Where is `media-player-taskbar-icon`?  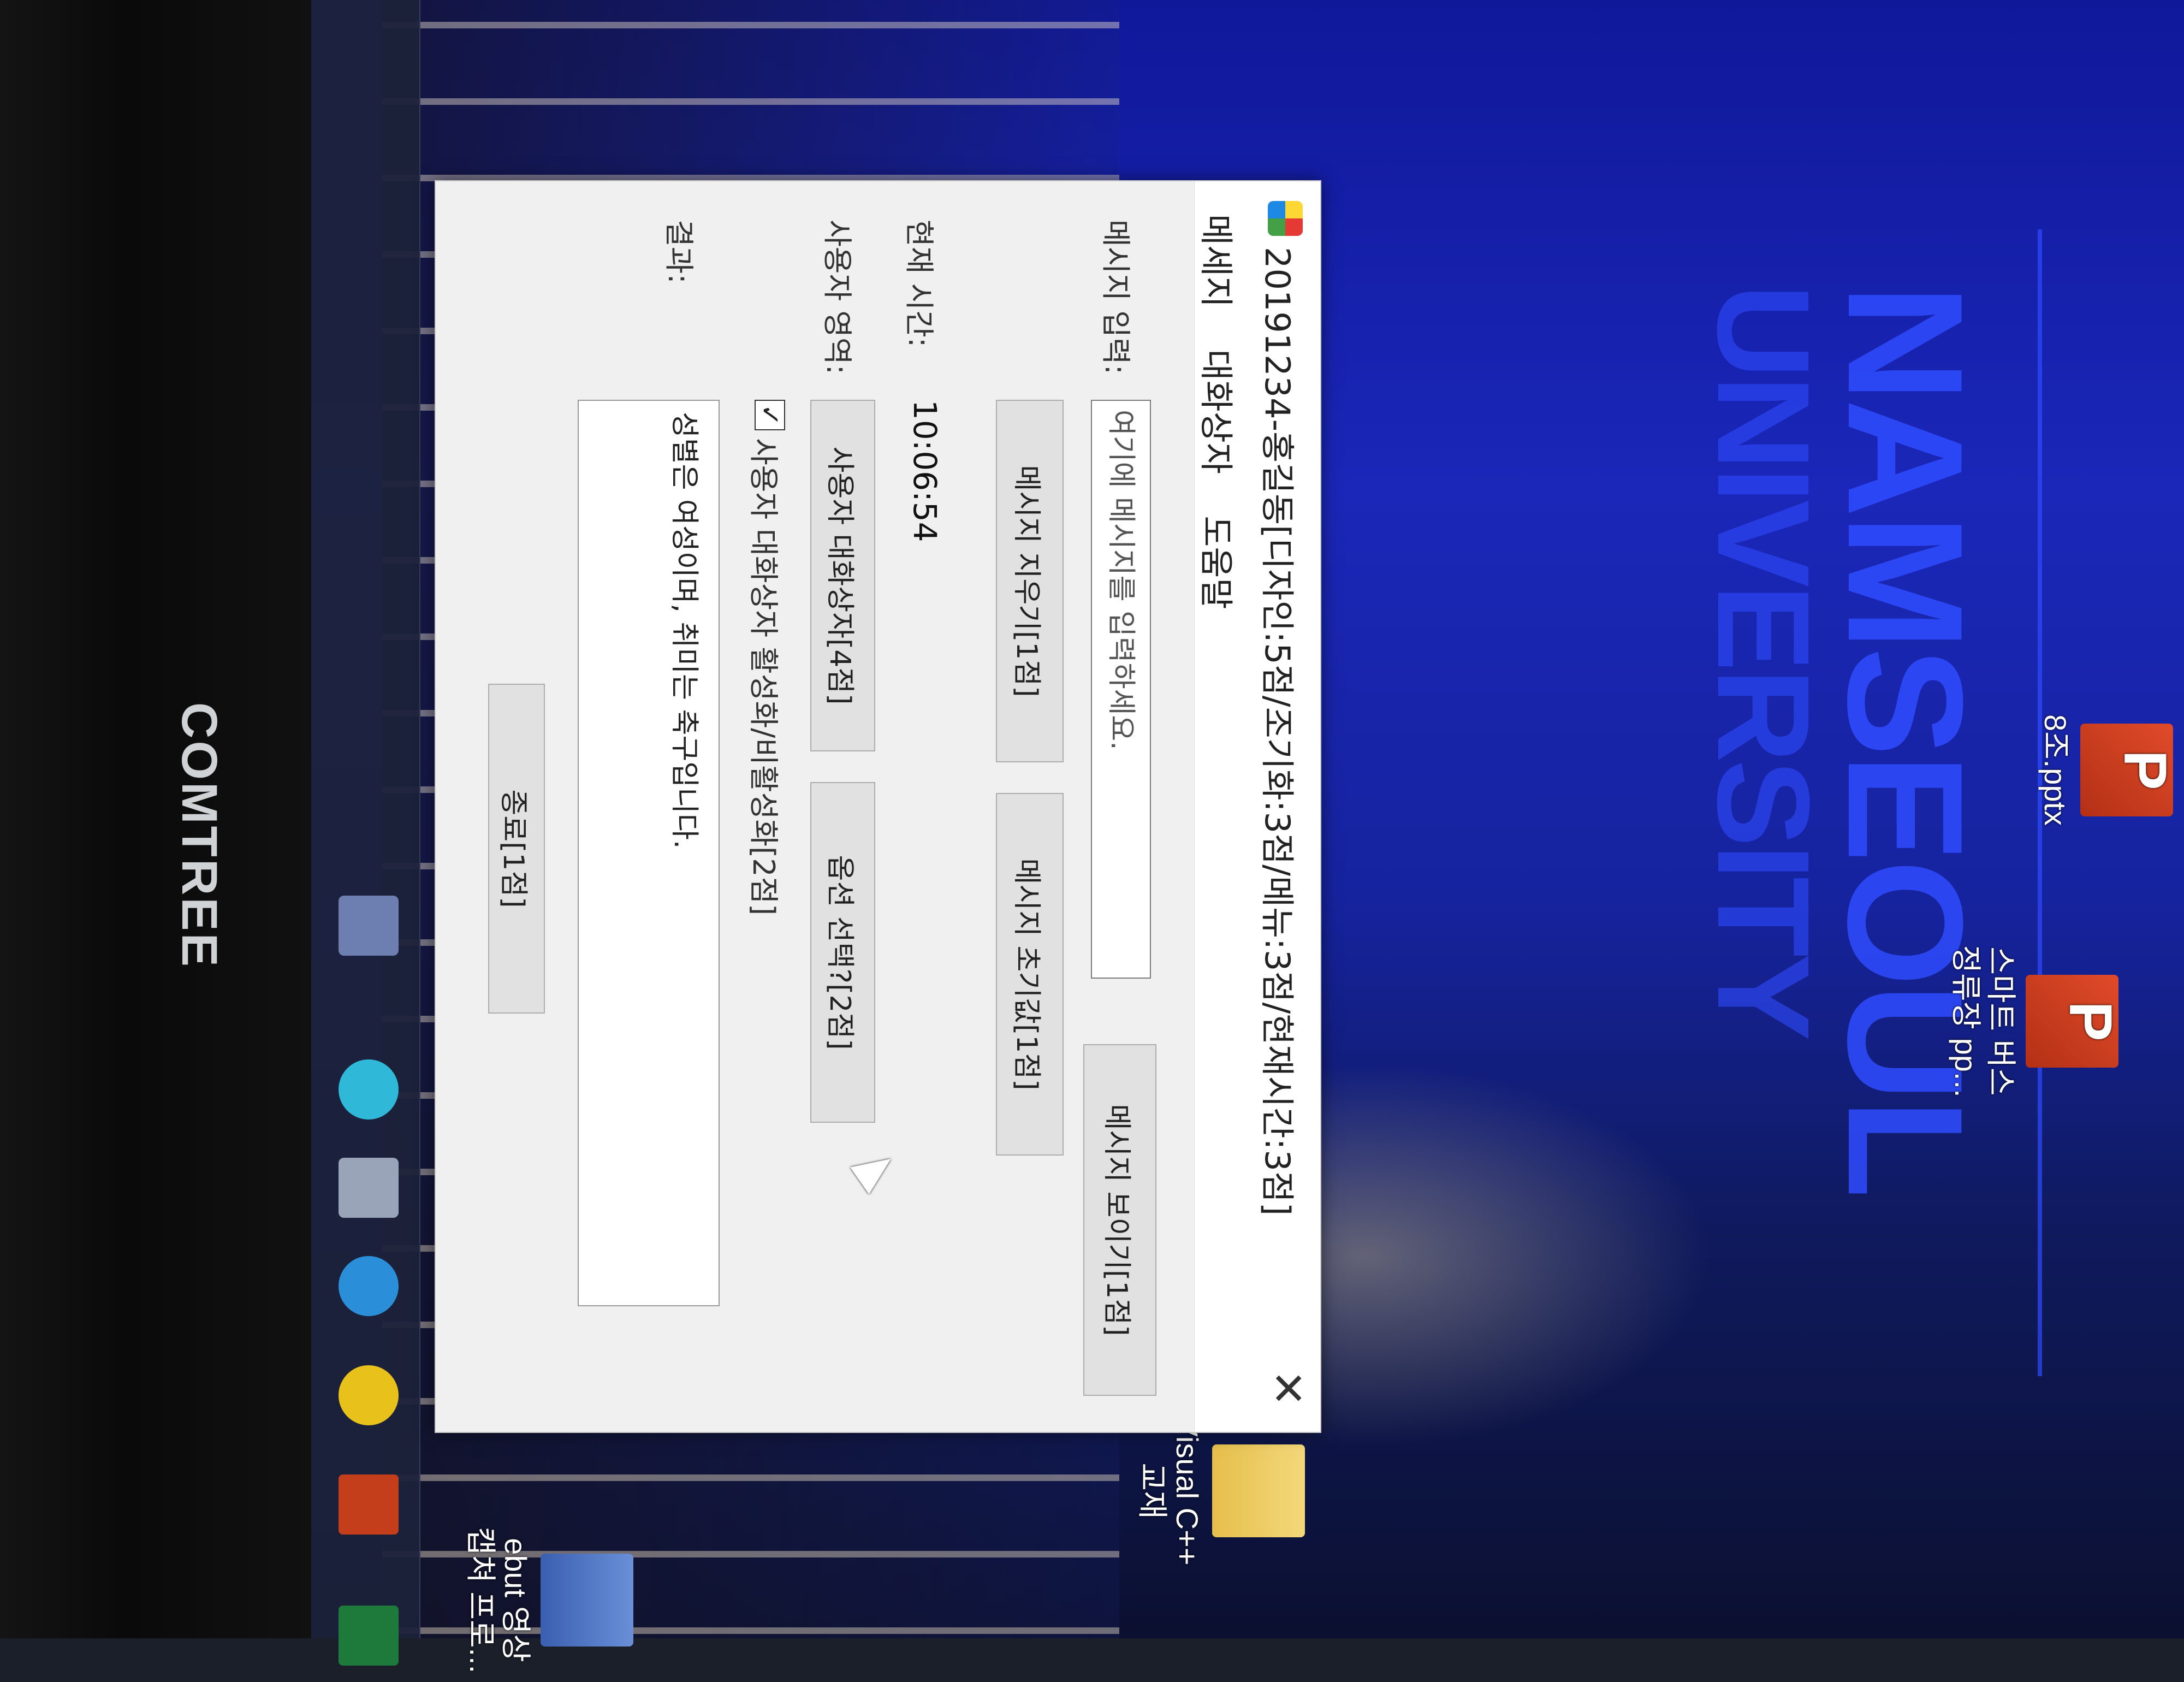
media-player-taskbar-icon is located at coordinates (369, 1395).